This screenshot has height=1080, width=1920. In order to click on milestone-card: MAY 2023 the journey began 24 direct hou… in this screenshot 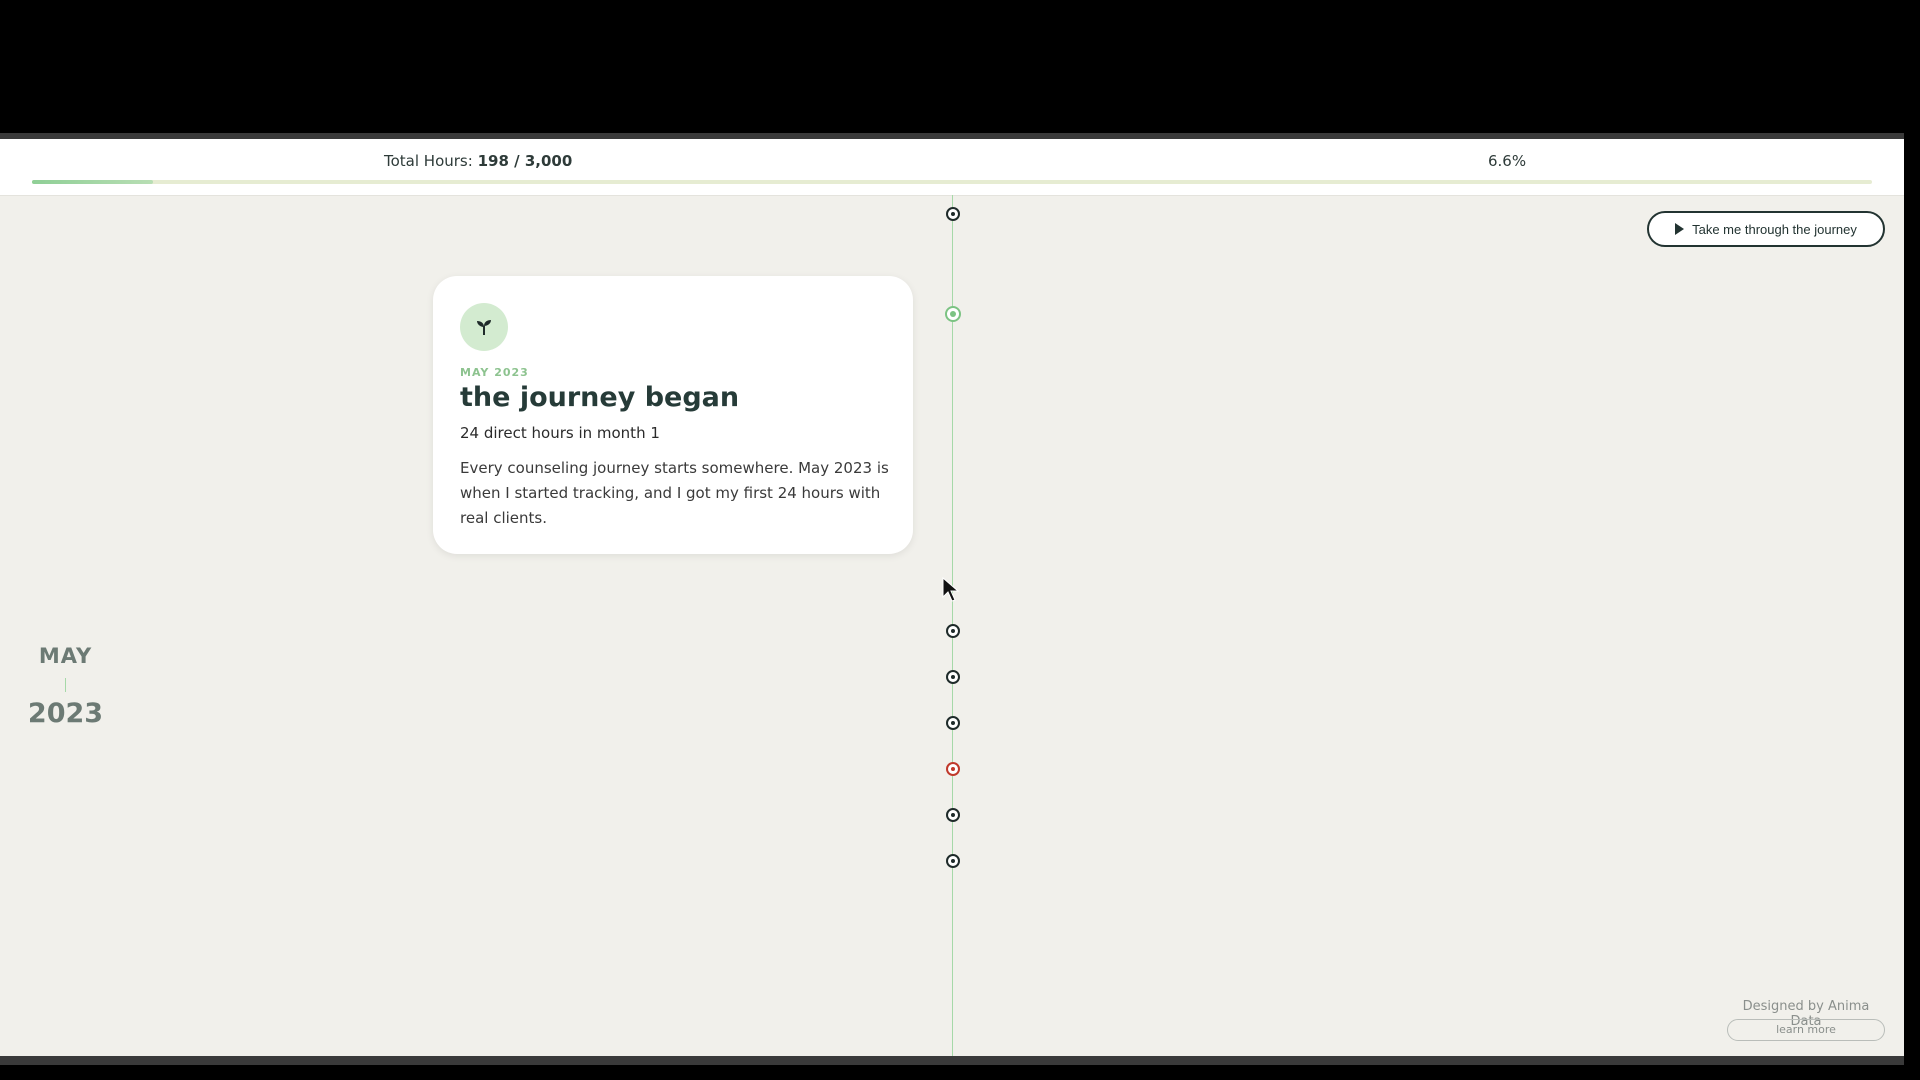, I will do `click(673, 415)`.